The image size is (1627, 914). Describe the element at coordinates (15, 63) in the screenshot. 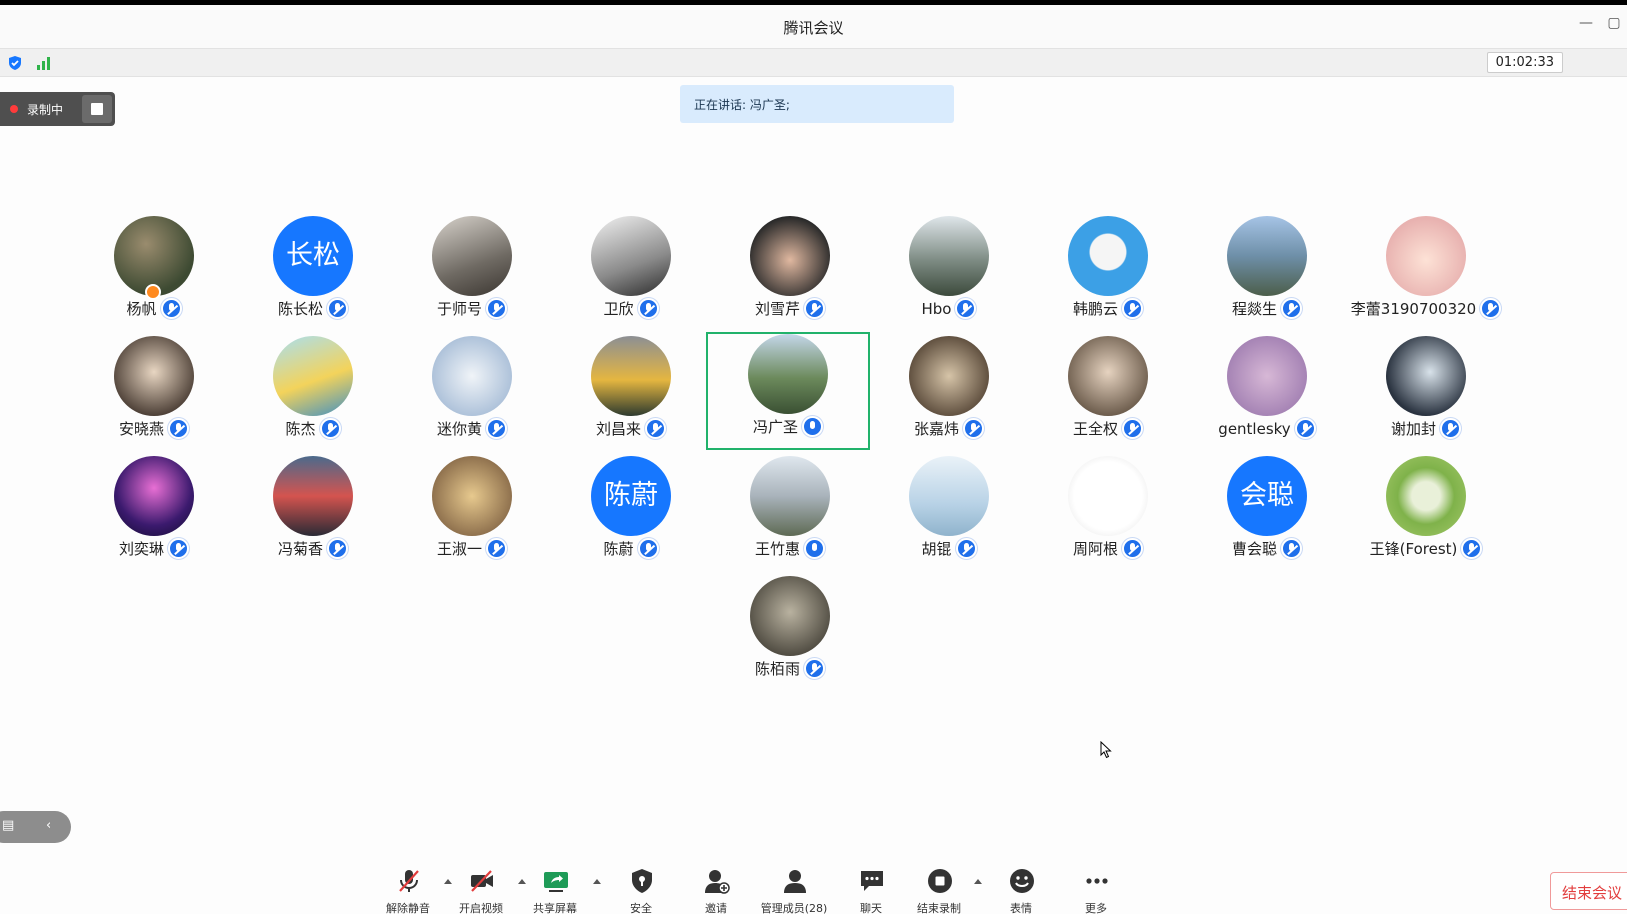

I see `shield-icon` at that location.